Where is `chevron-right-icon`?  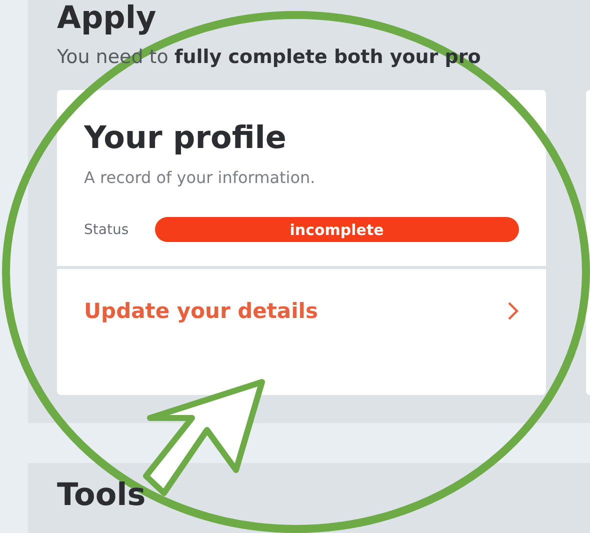
chevron-right-icon is located at coordinates (513, 311).